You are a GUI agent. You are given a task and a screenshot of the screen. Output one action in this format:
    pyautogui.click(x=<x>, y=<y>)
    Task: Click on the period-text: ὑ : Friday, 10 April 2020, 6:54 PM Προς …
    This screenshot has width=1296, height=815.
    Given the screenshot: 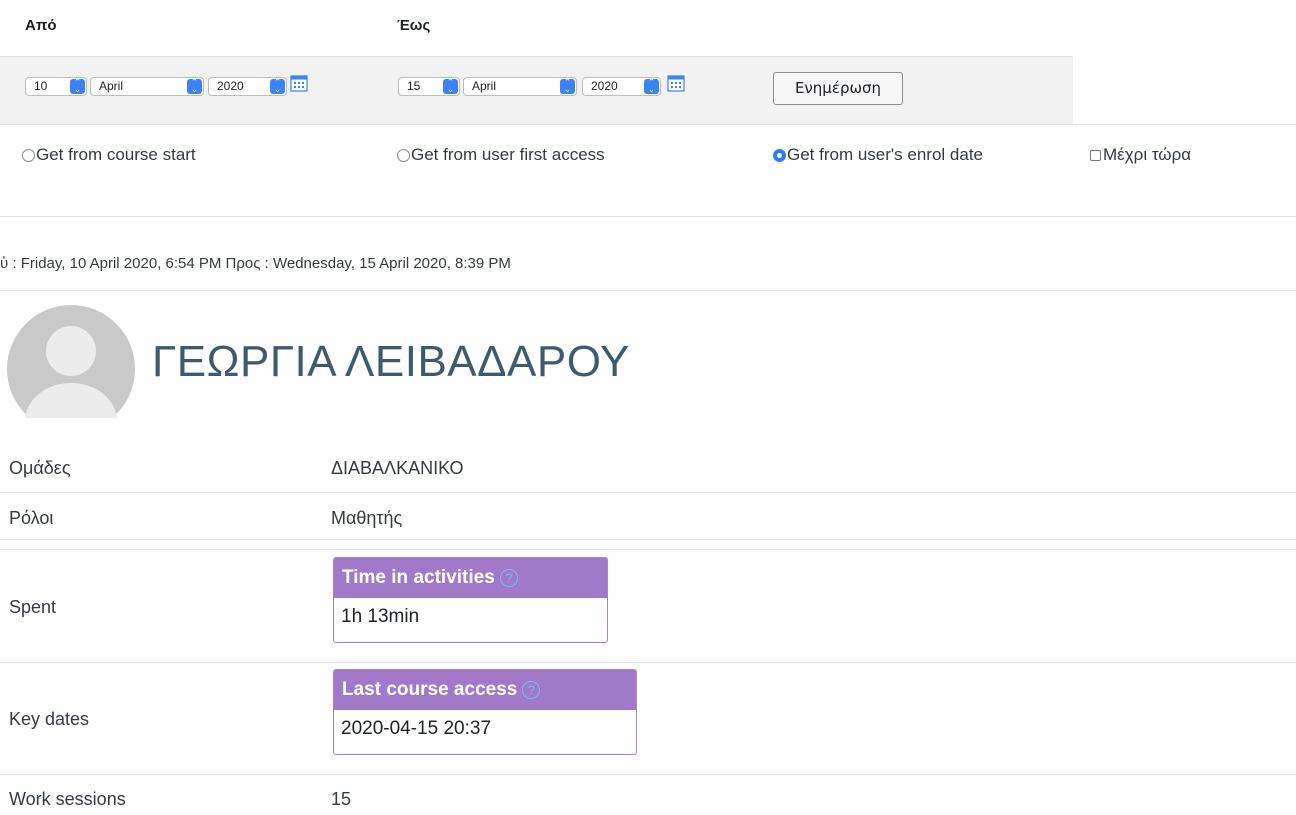 What is the action you would take?
    pyautogui.click(x=255, y=263)
    